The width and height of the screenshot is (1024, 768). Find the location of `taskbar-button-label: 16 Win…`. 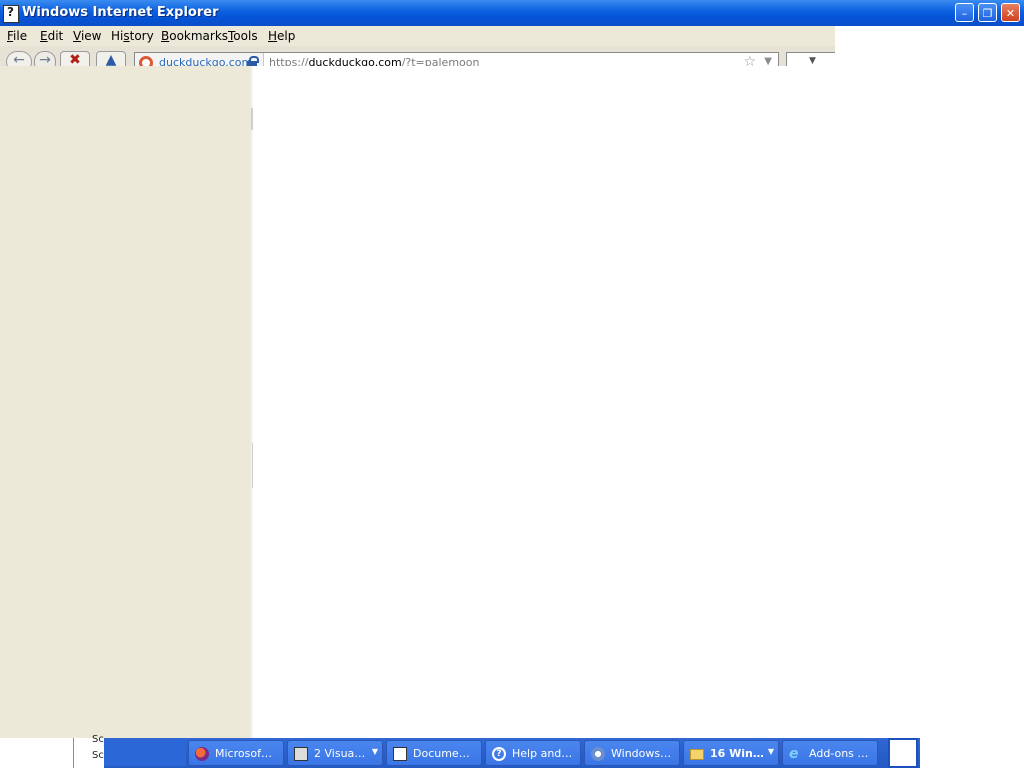

taskbar-button-label: 16 Win… is located at coordinates (737, 753).